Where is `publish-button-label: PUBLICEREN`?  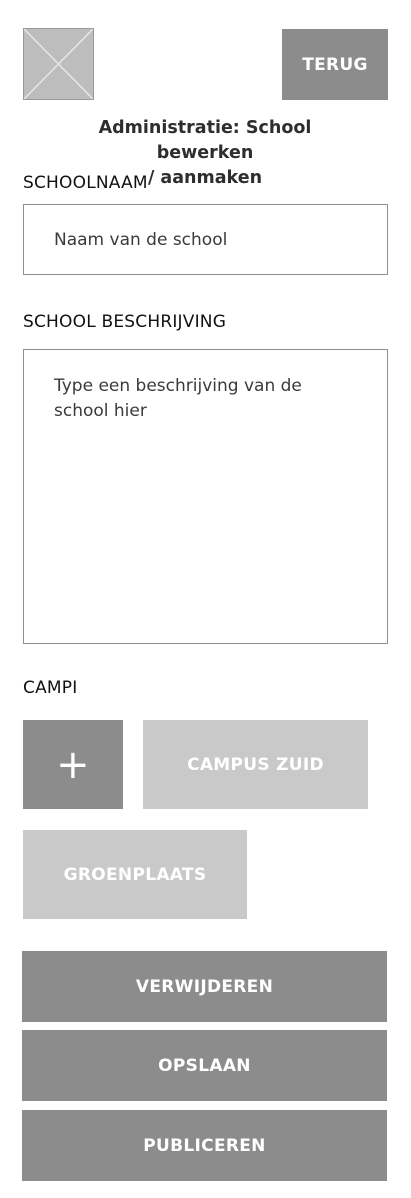
publish-button-label: PUBLICEREN is located at coordinates (204, 1145).